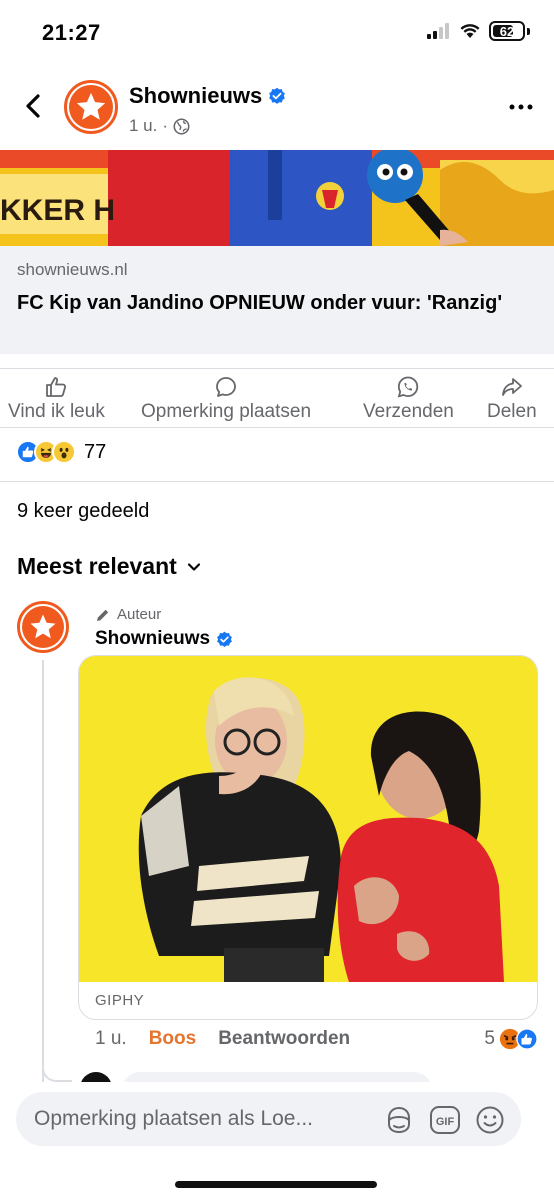  I want to click on svg-text: GIF, so click(445, 1122).